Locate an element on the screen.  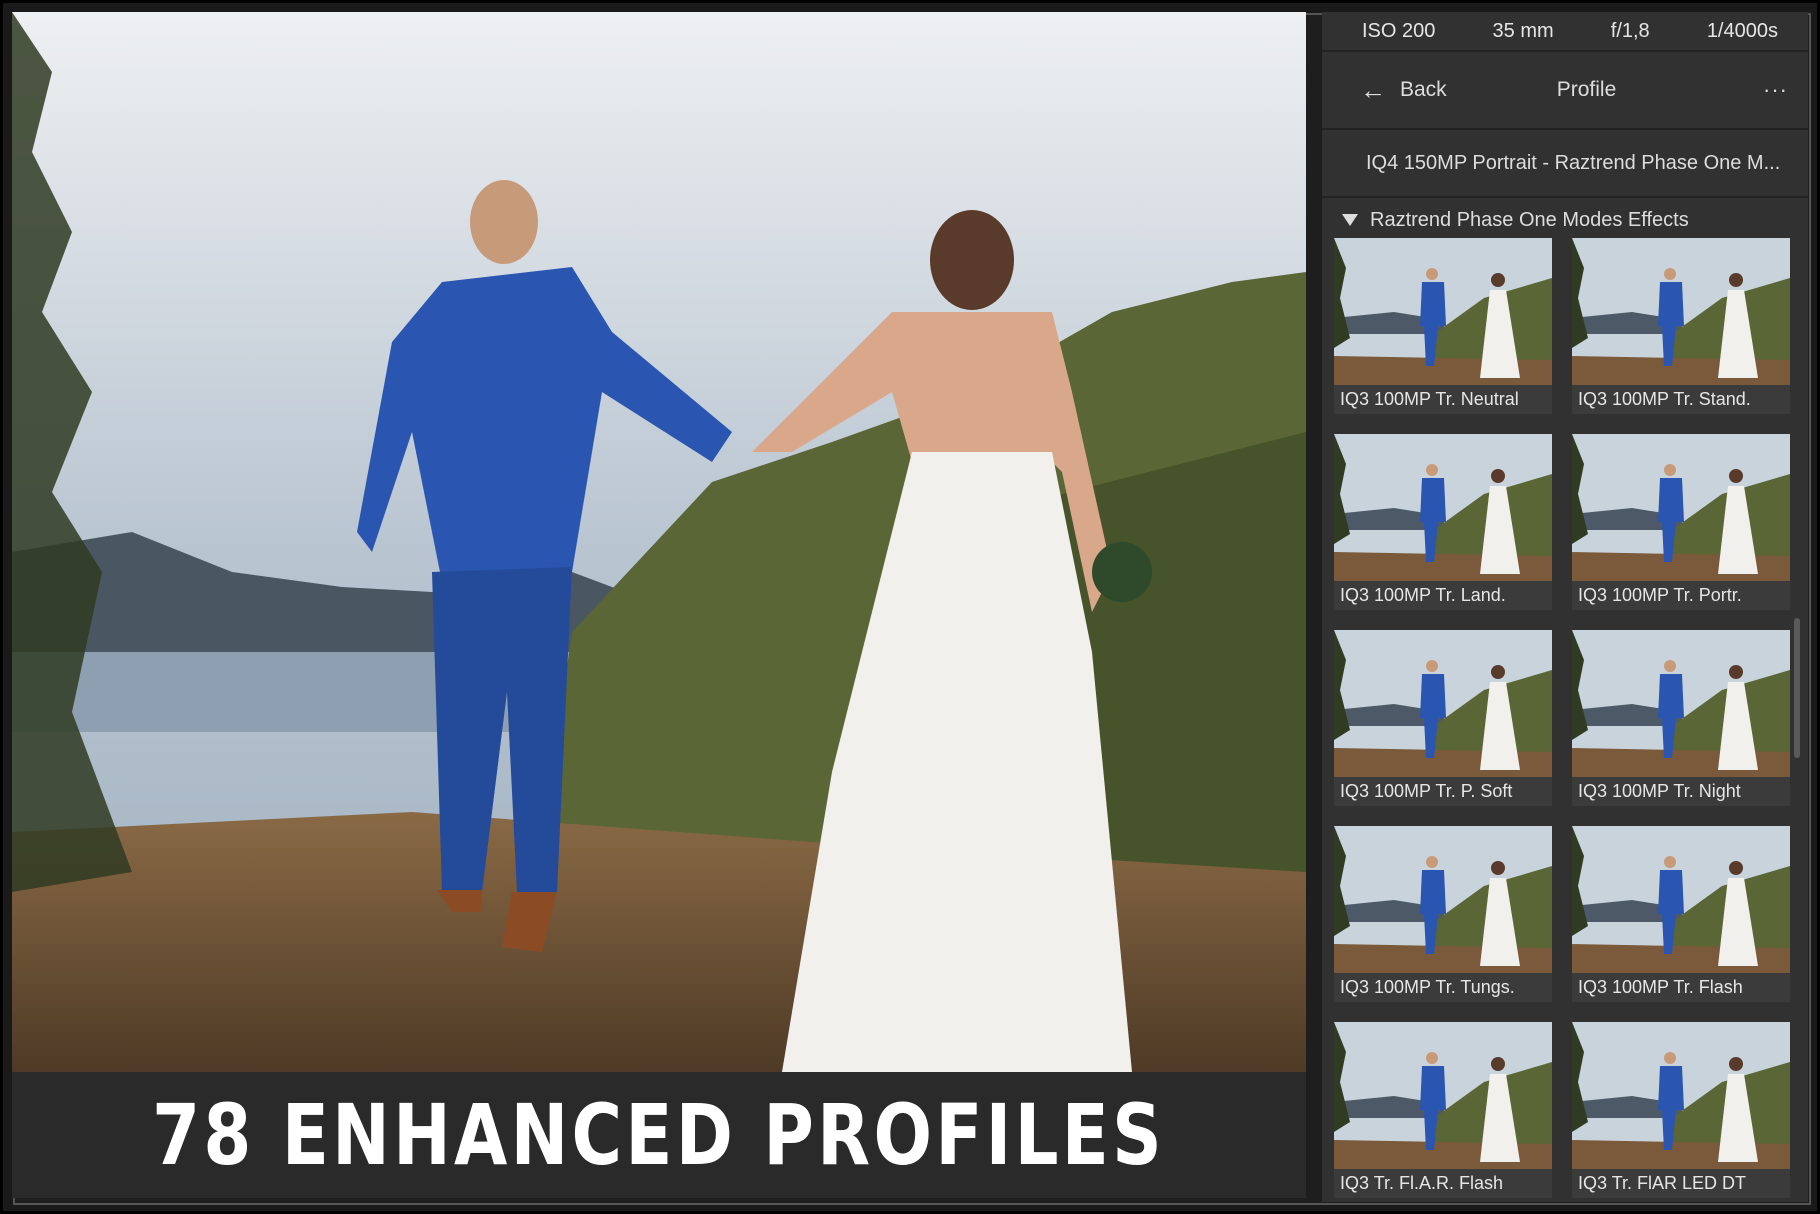
thumbnail-label: IQ3 Tr. Fl.A.R. Flash is located at coordinates (1443, 1183).